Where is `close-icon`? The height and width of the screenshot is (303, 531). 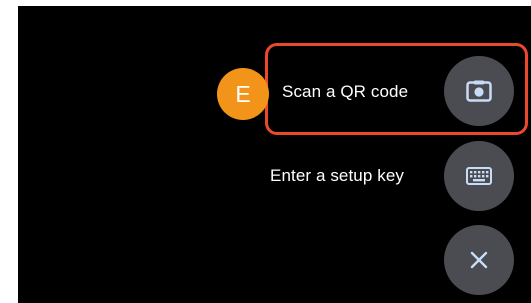 close-icon is located at coordinates (479, 260).